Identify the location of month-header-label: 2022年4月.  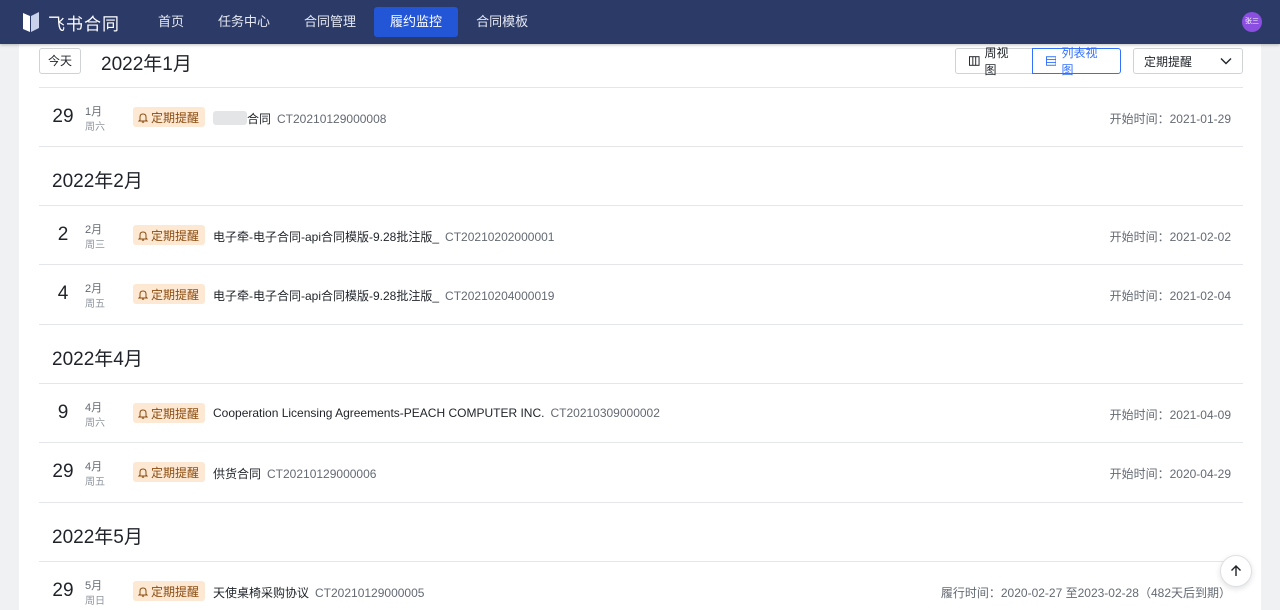
(97, 359).